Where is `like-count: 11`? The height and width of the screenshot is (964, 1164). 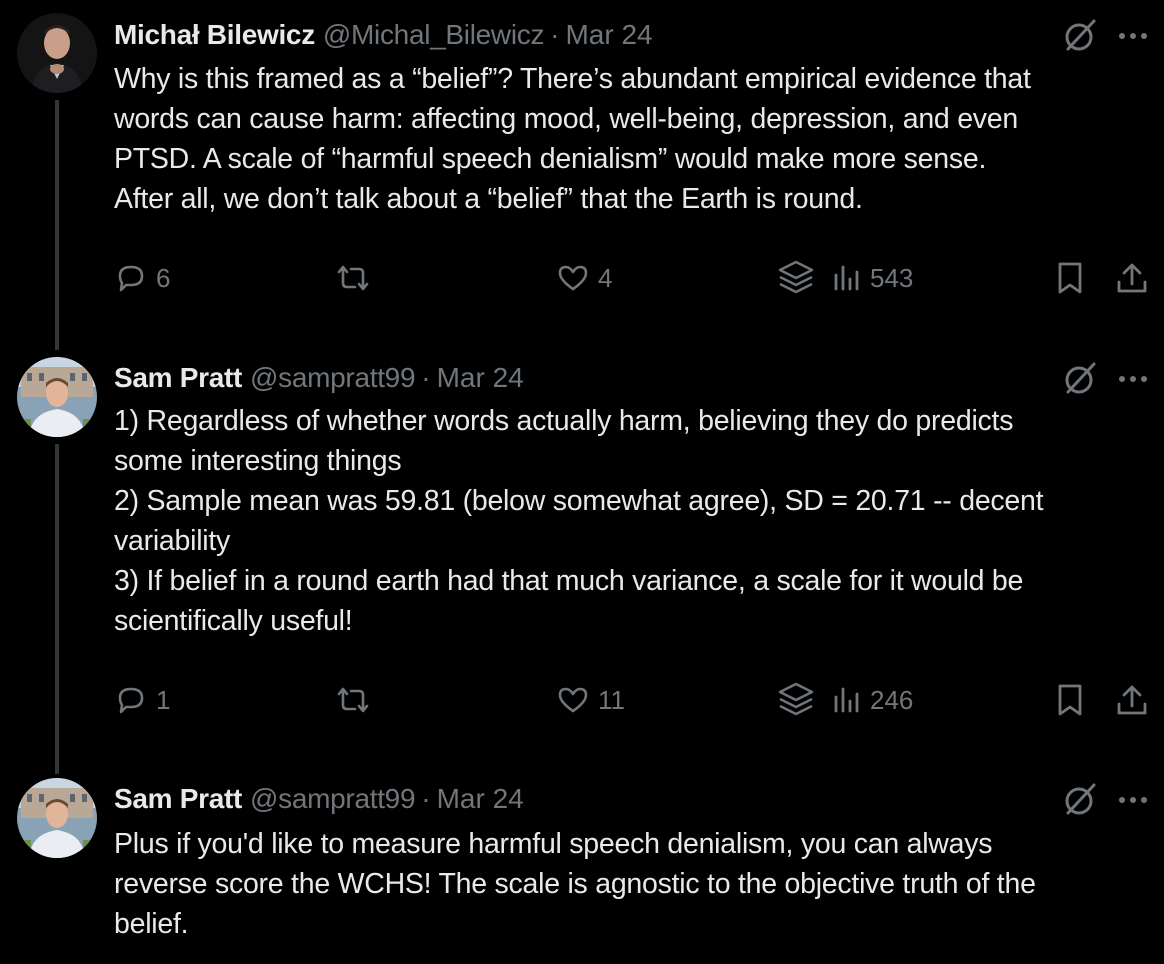 like-count: 11 is located at coordinates (611, 699).